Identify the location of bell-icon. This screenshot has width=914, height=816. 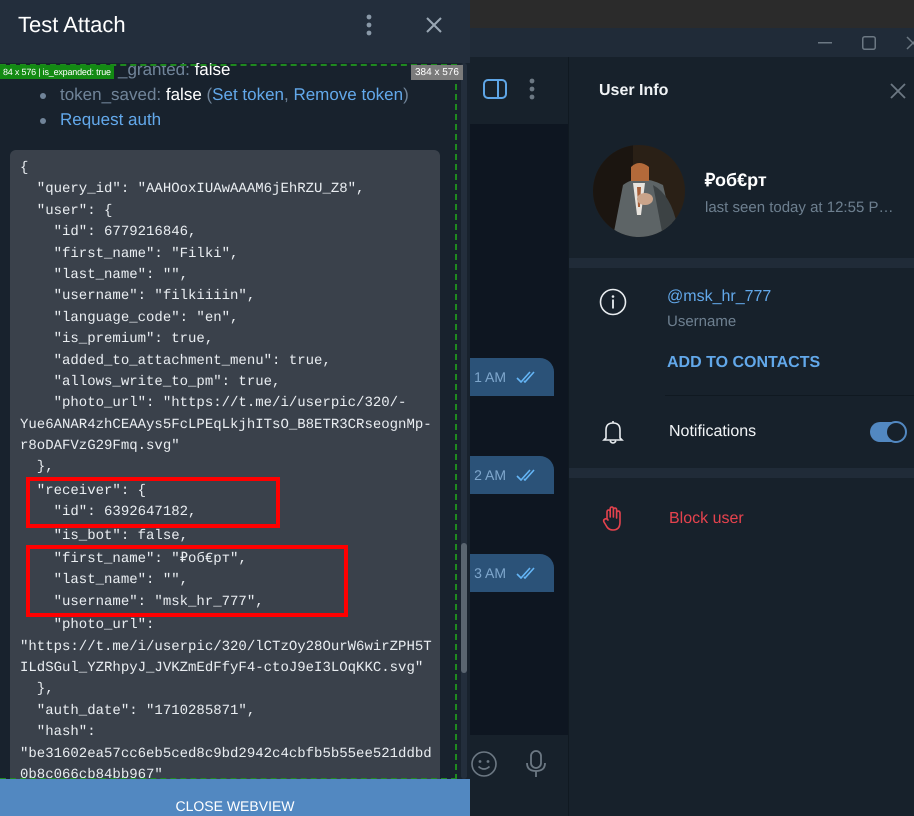
(613, 432).